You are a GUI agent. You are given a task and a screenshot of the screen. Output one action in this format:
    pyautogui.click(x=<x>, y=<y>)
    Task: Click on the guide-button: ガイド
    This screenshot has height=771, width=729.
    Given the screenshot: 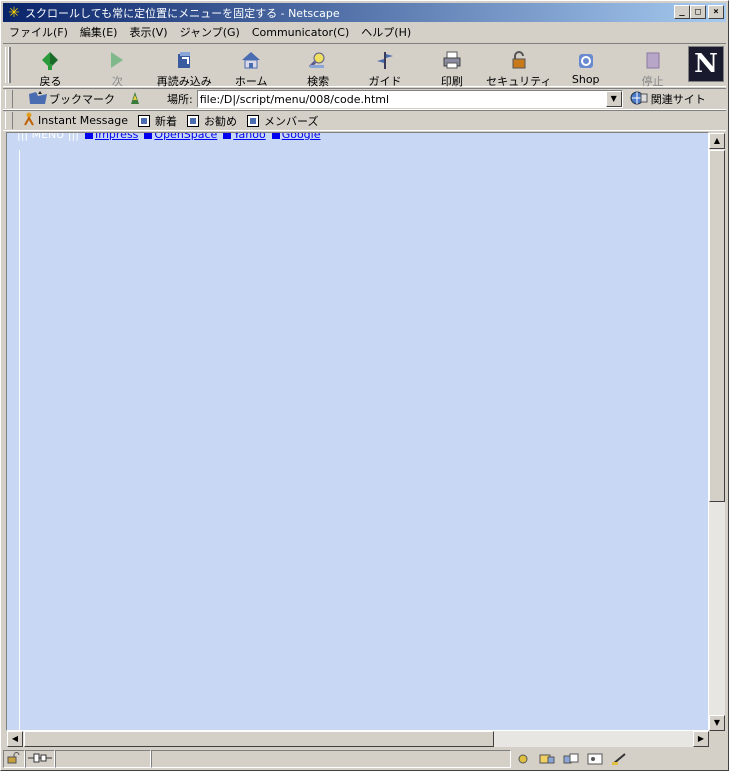 What is the action you would take?
    pyautogui.click(x=385, y=67)
    